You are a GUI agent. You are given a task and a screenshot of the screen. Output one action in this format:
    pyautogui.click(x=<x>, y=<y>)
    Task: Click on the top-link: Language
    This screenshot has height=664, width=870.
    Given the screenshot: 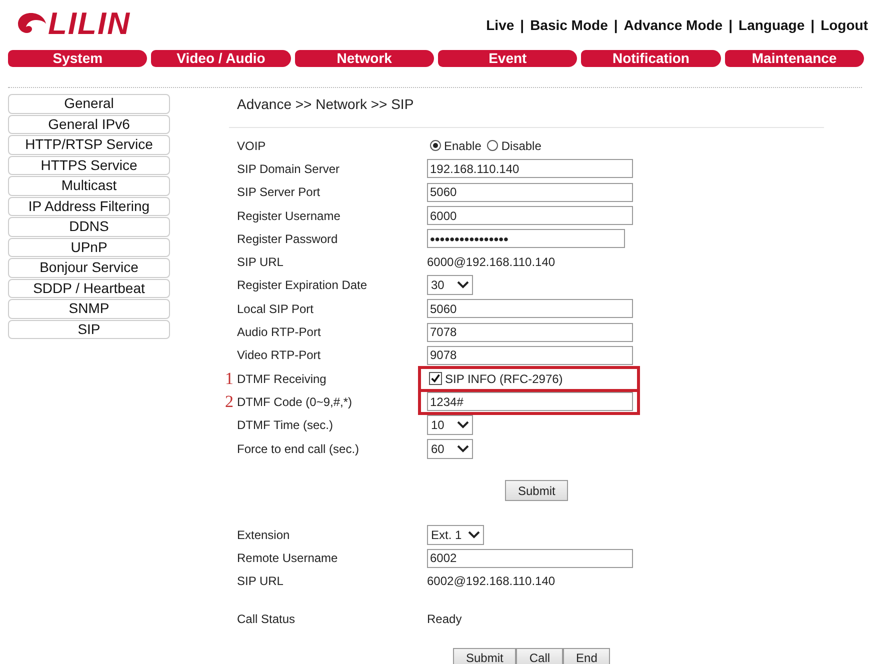 What is the action you would take?
    pyautogui.click(x=771, y=25)
    